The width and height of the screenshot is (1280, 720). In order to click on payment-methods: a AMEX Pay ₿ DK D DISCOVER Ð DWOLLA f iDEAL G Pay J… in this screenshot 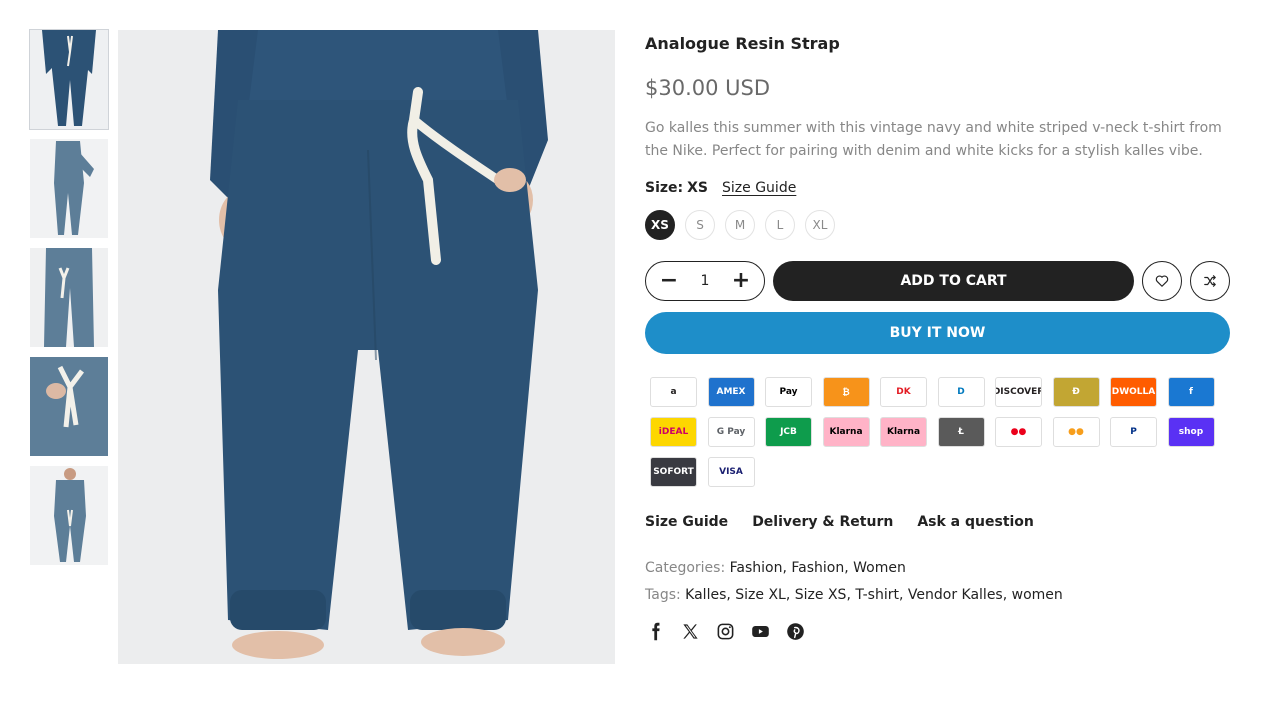, I will do `click(937, 432)`.